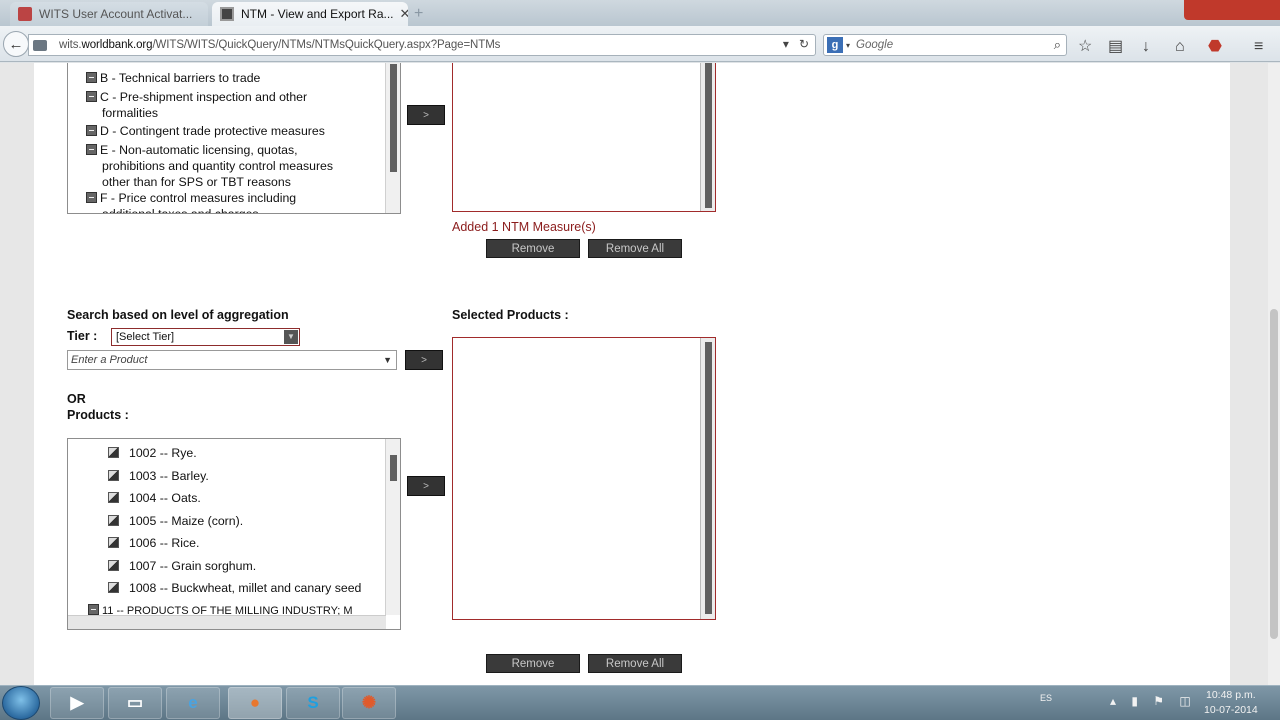 The height and width of the screenshot is (720, 1280). I want to click on start-button, so click(21, 703).